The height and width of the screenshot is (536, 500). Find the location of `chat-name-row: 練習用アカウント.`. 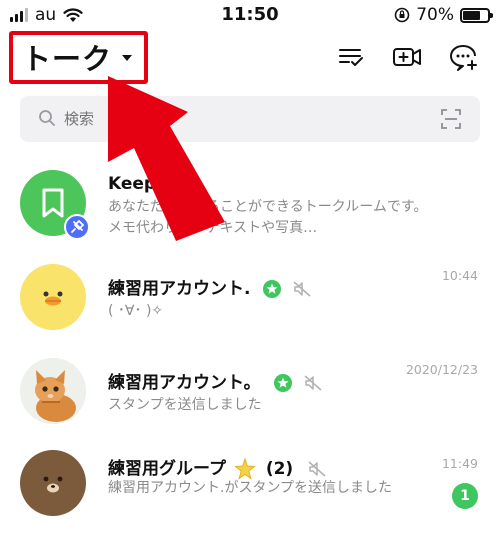

chat-name-row: 練習用アカウント. is located at coordinates (210, 286).